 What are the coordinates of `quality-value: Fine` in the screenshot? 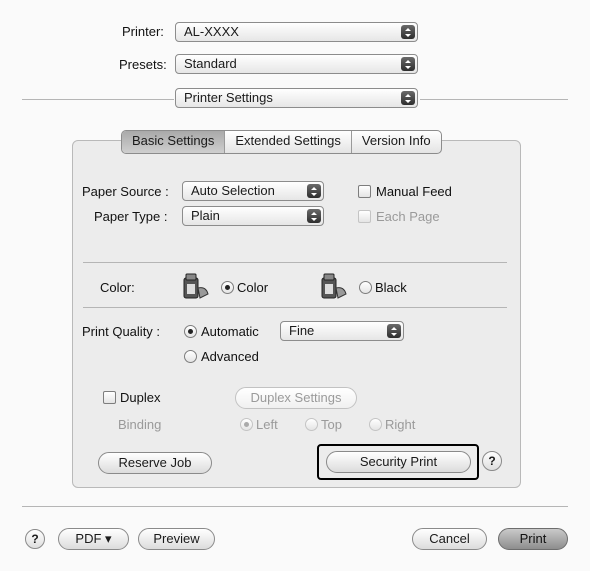 It's located at (302, 330).